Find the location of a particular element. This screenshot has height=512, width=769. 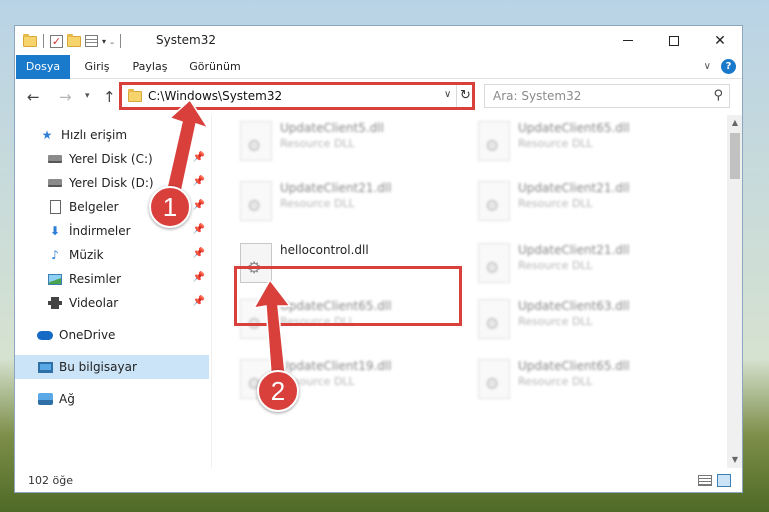

maximize-button is located at coordinates (674, 40).